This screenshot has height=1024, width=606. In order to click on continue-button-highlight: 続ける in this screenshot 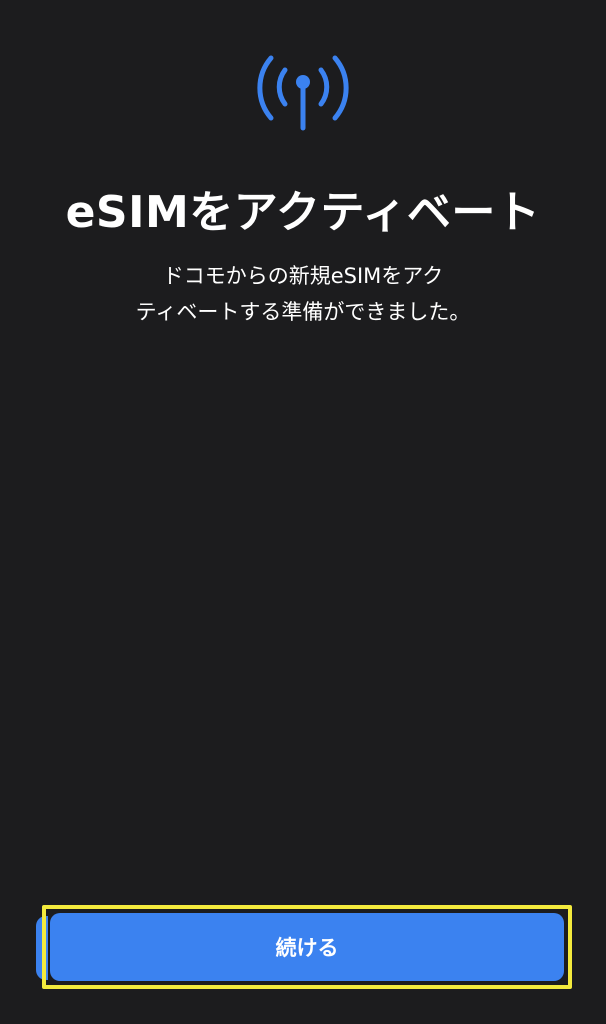, I will do `click(307, 947)`.